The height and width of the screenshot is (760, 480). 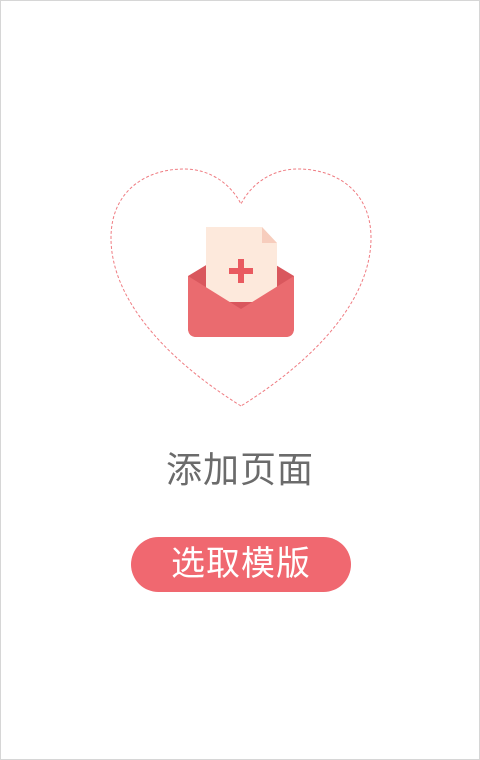 I want to click on select-template-button: 选取模版, so click(x=241, y=564).